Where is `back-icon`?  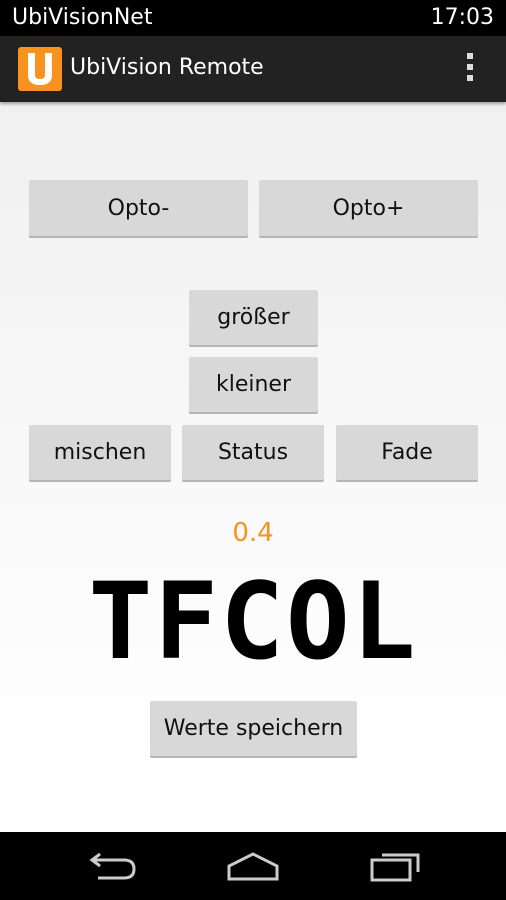 back-icon is located at coordinates (113, 866).